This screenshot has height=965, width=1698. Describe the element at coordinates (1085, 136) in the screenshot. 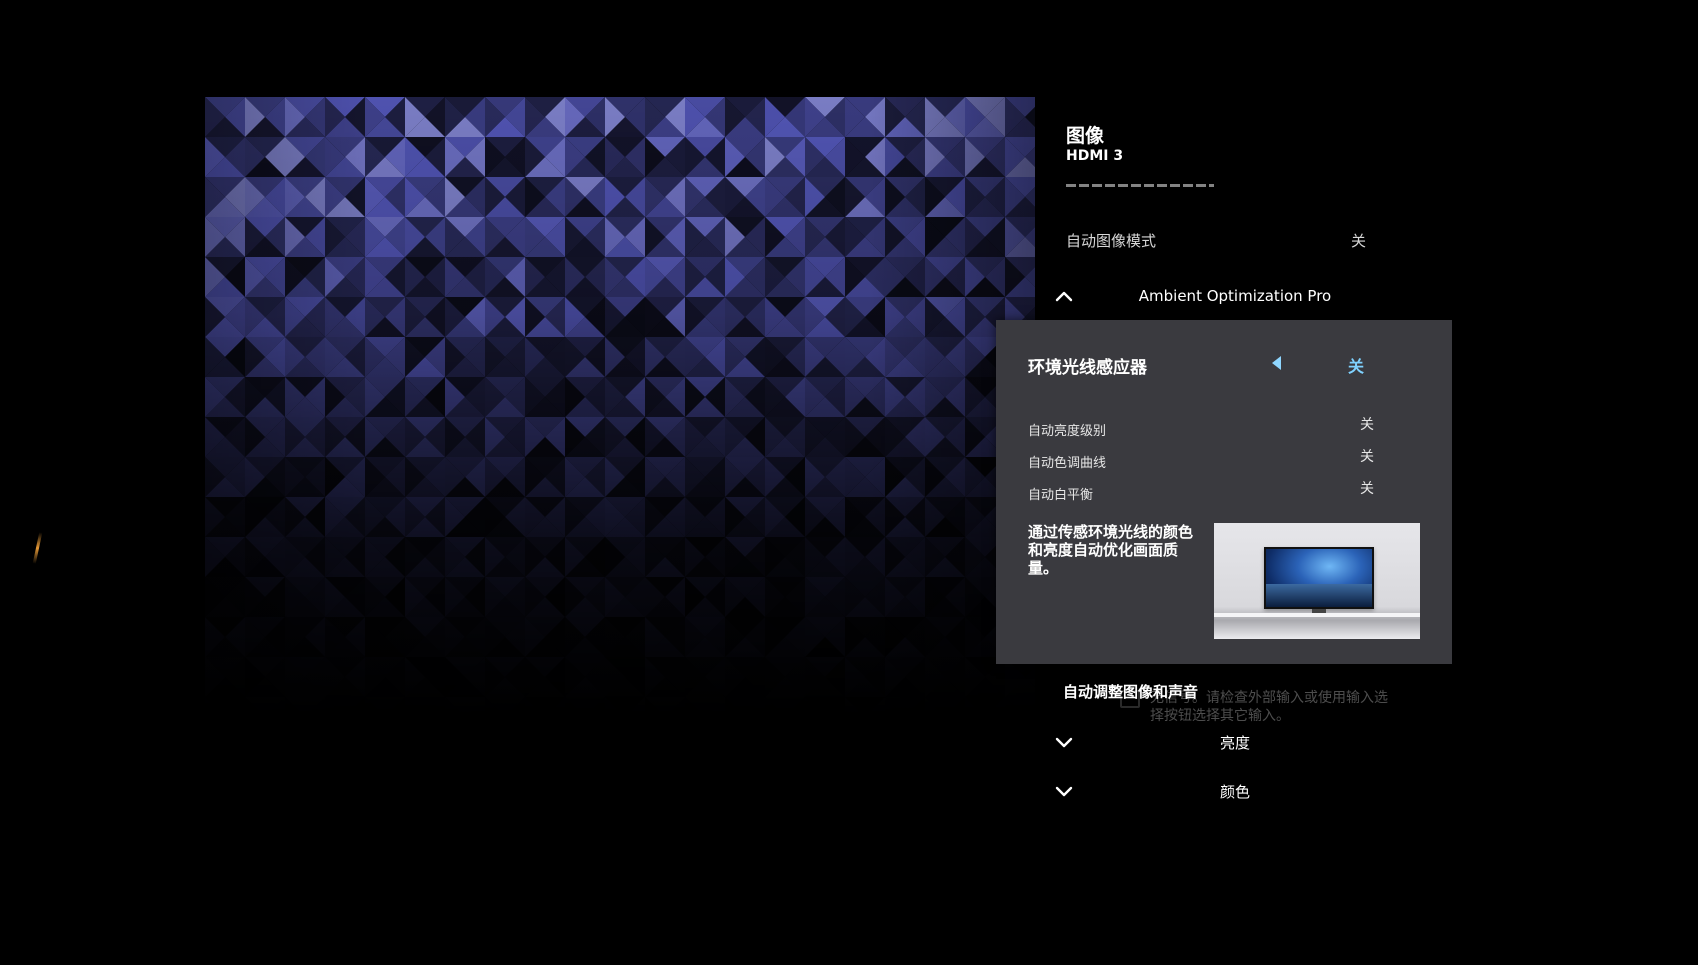

I see `menu-title: 图像` at that location.